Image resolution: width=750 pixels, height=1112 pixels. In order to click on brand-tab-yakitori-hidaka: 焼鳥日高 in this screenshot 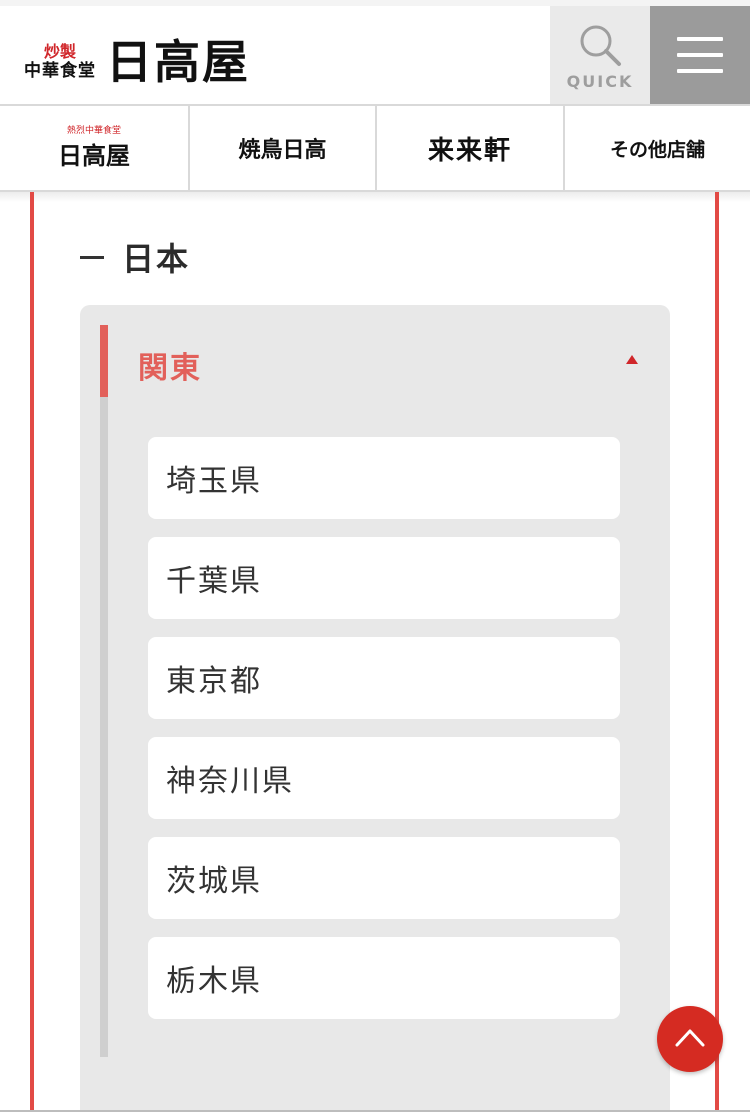, I will do `click(283, 148)`.